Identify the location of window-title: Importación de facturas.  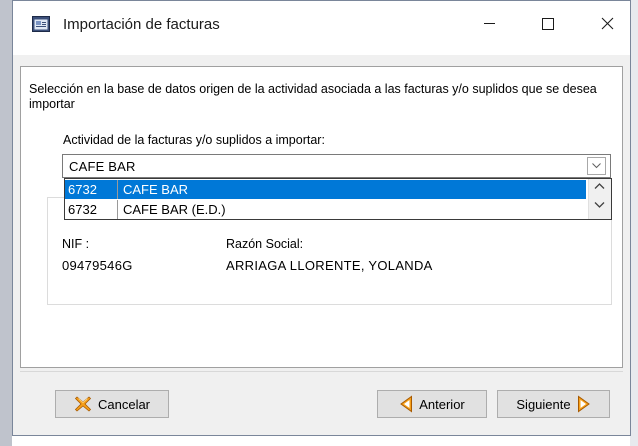
(141, 24).